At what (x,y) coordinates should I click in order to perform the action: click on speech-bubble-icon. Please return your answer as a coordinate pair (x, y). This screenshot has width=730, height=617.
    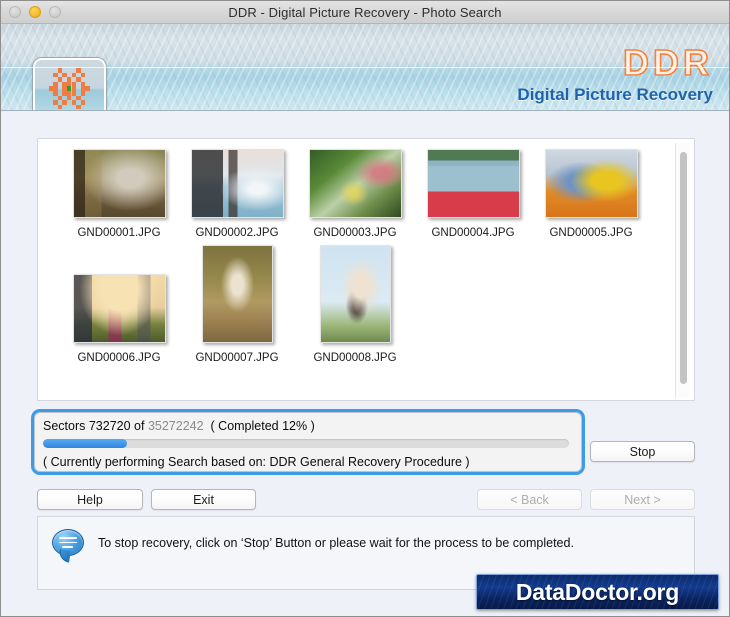
    Looking at the image, I should click on (68, 542).